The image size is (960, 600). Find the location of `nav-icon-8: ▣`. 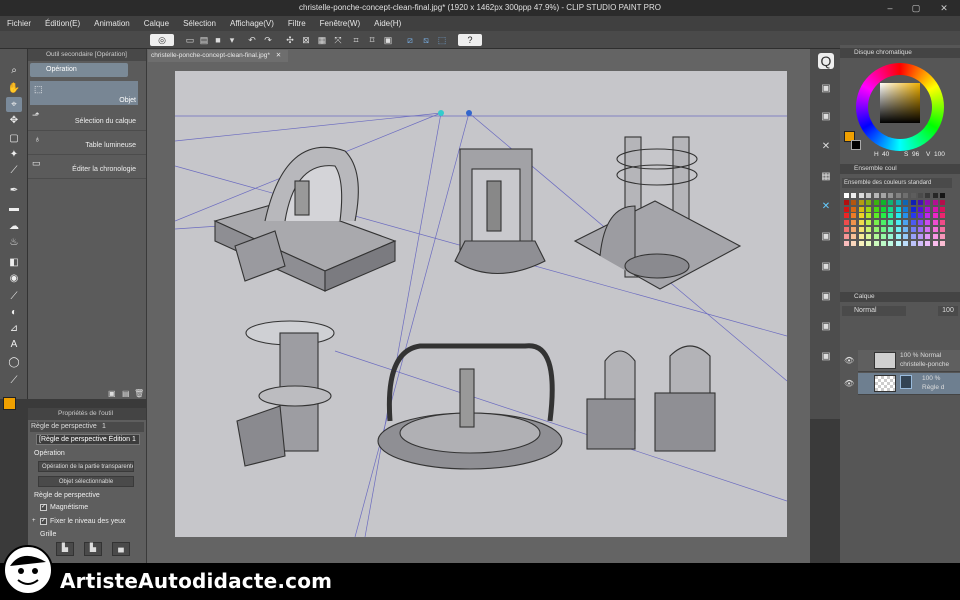

nav-icon-8: ▣ is located at coordinates (826, 297).